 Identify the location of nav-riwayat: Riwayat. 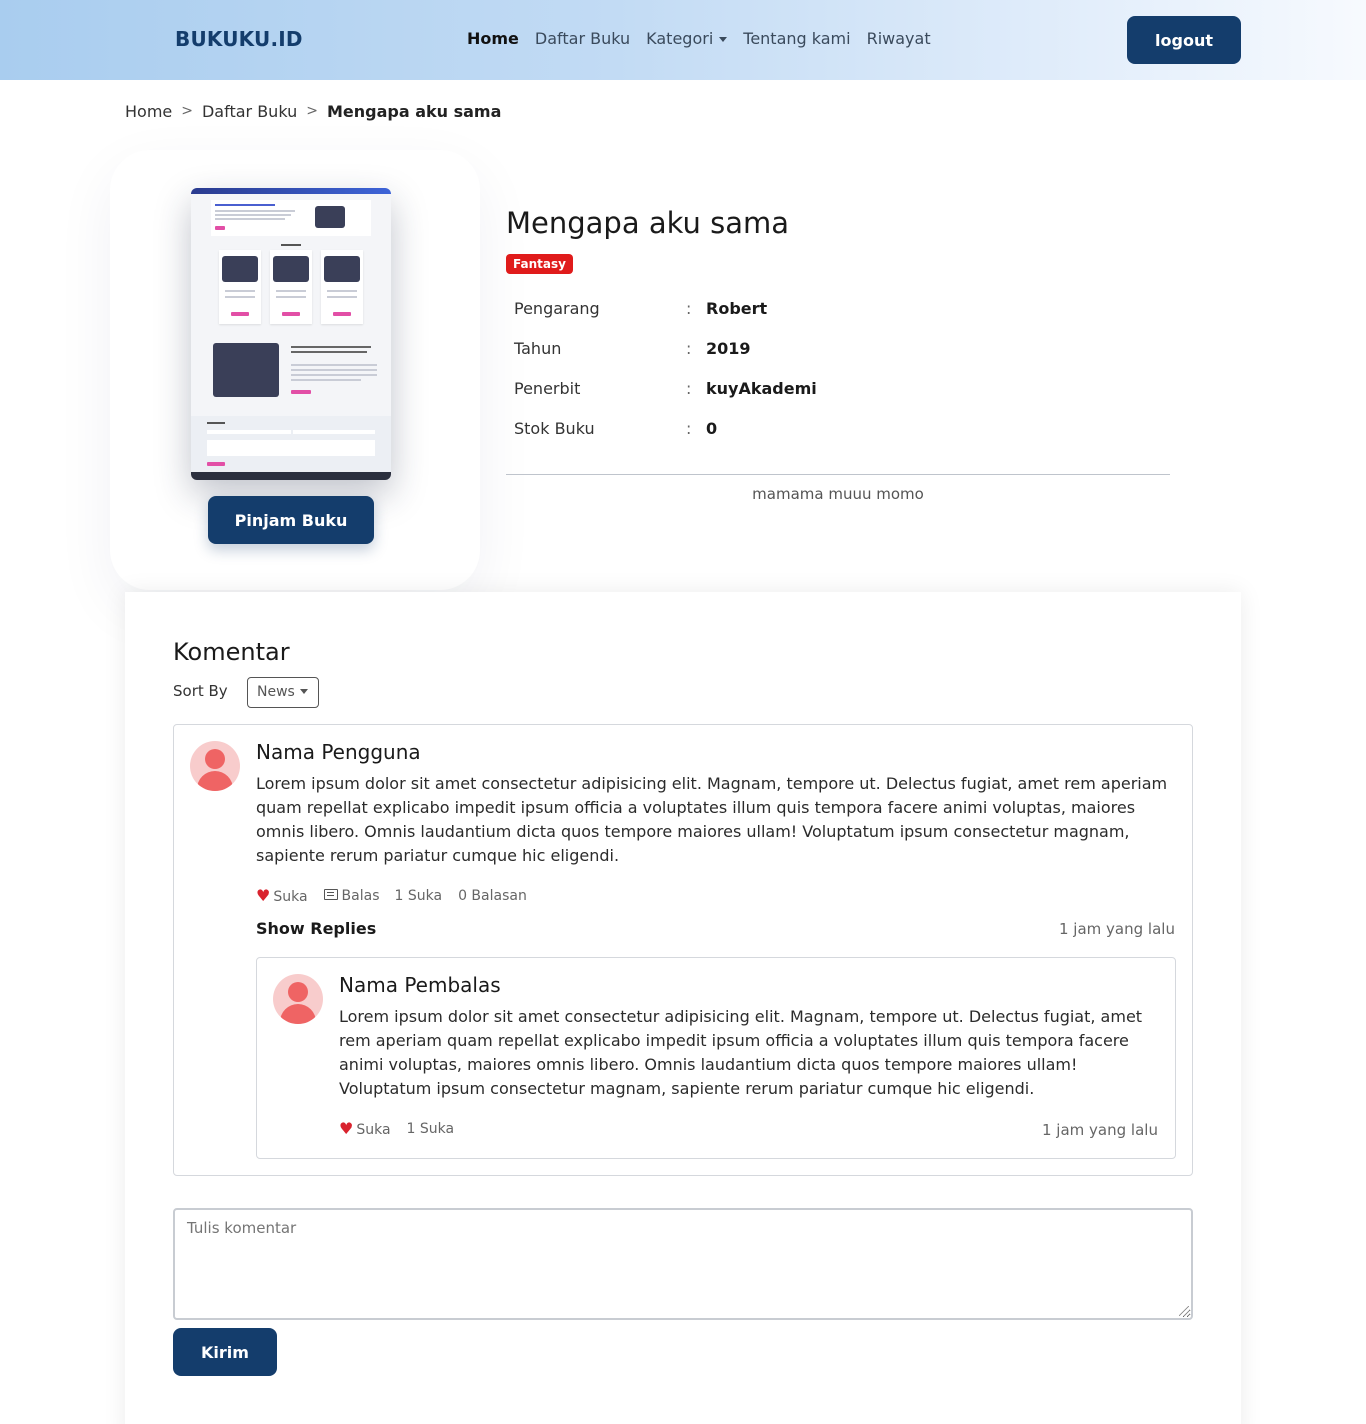
(899, 38).